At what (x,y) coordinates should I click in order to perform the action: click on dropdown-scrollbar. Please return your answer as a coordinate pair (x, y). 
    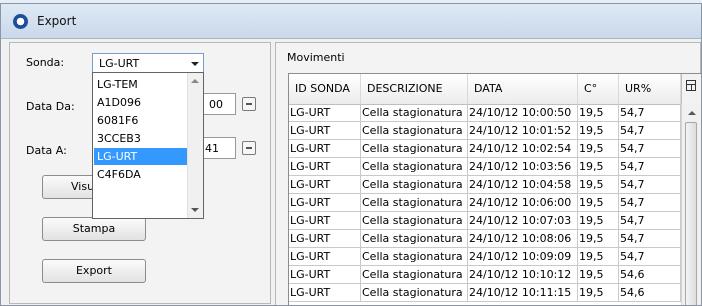
    Looking at the image, I should click on (195, 145).